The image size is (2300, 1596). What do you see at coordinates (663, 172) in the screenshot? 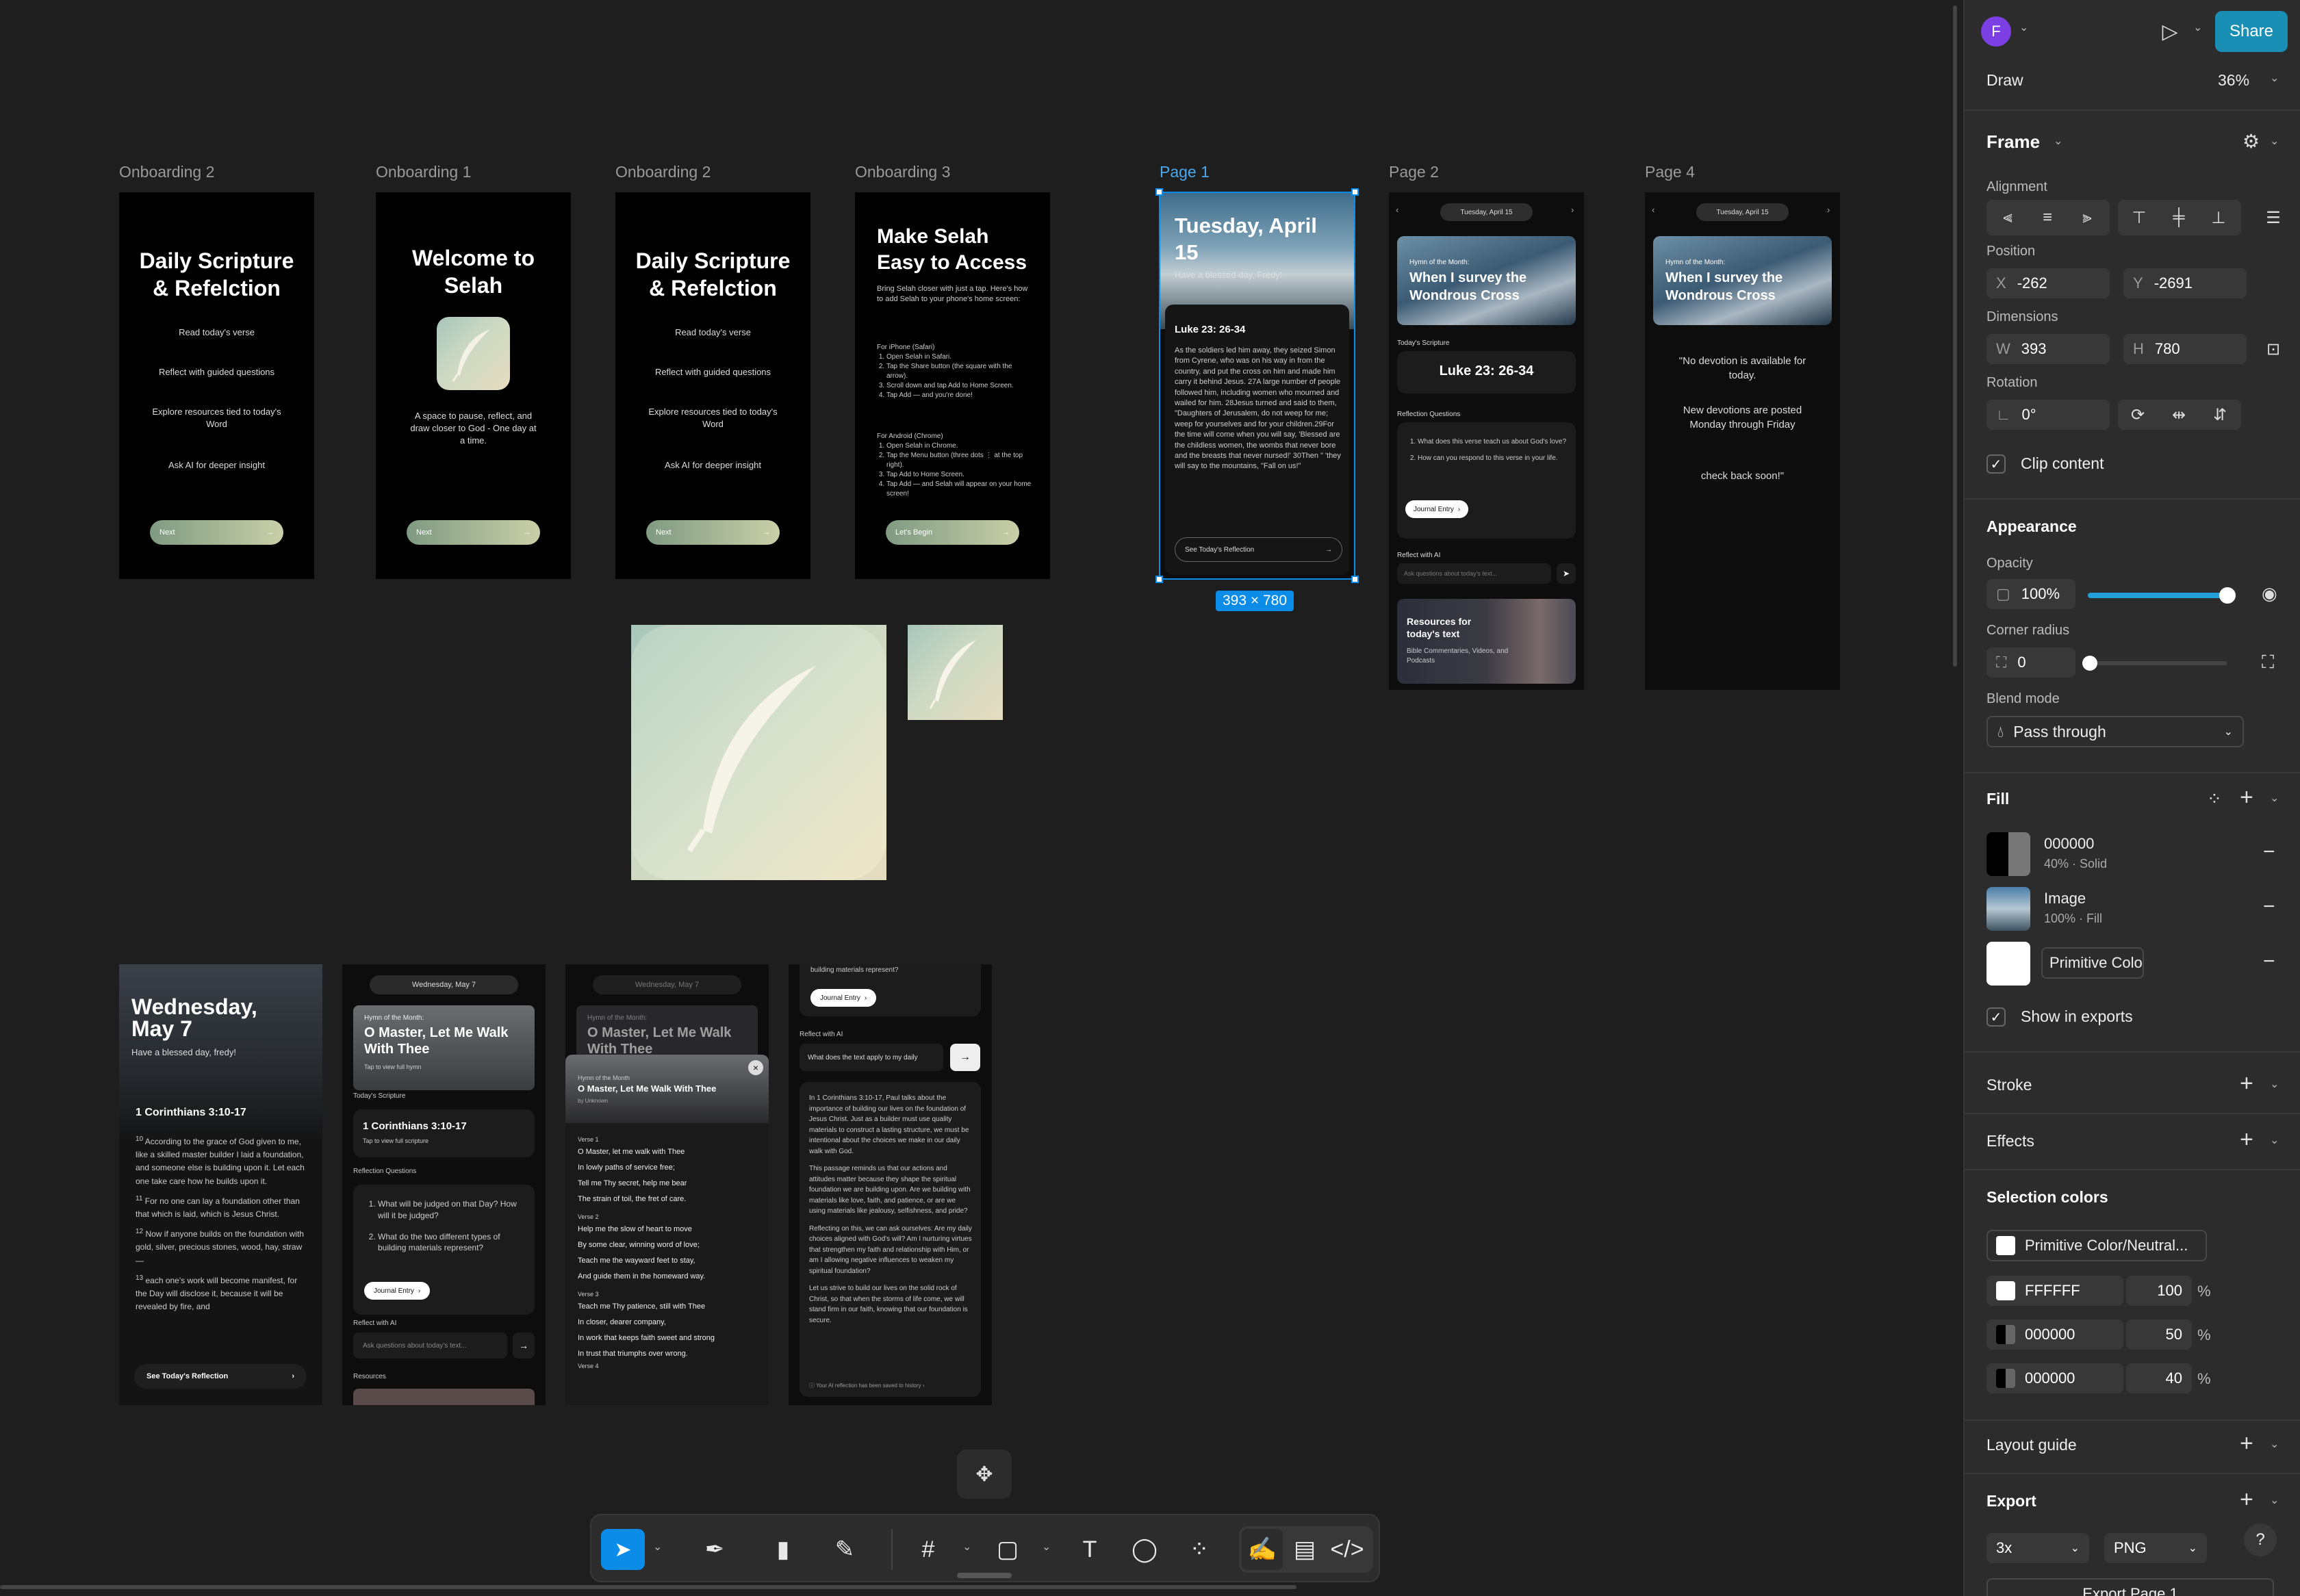
I see `frame-label-onboarding-2b: Onboarding 2` at bounding box center [663, 172].